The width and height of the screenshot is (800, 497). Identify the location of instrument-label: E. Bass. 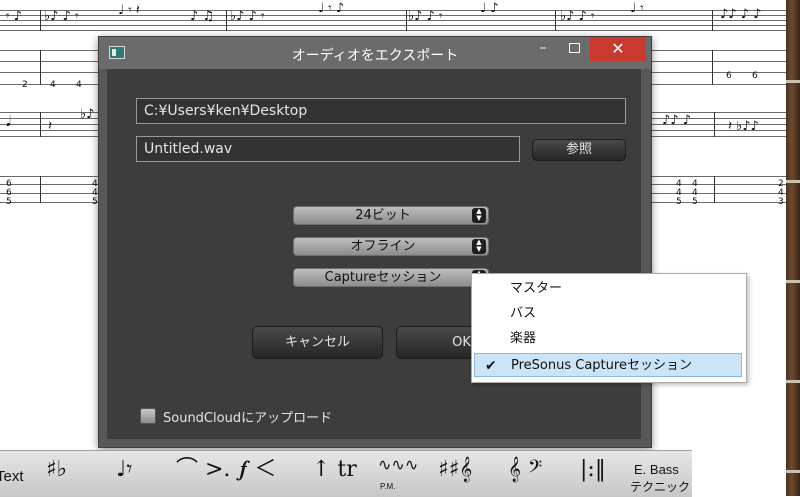
(656, 469).